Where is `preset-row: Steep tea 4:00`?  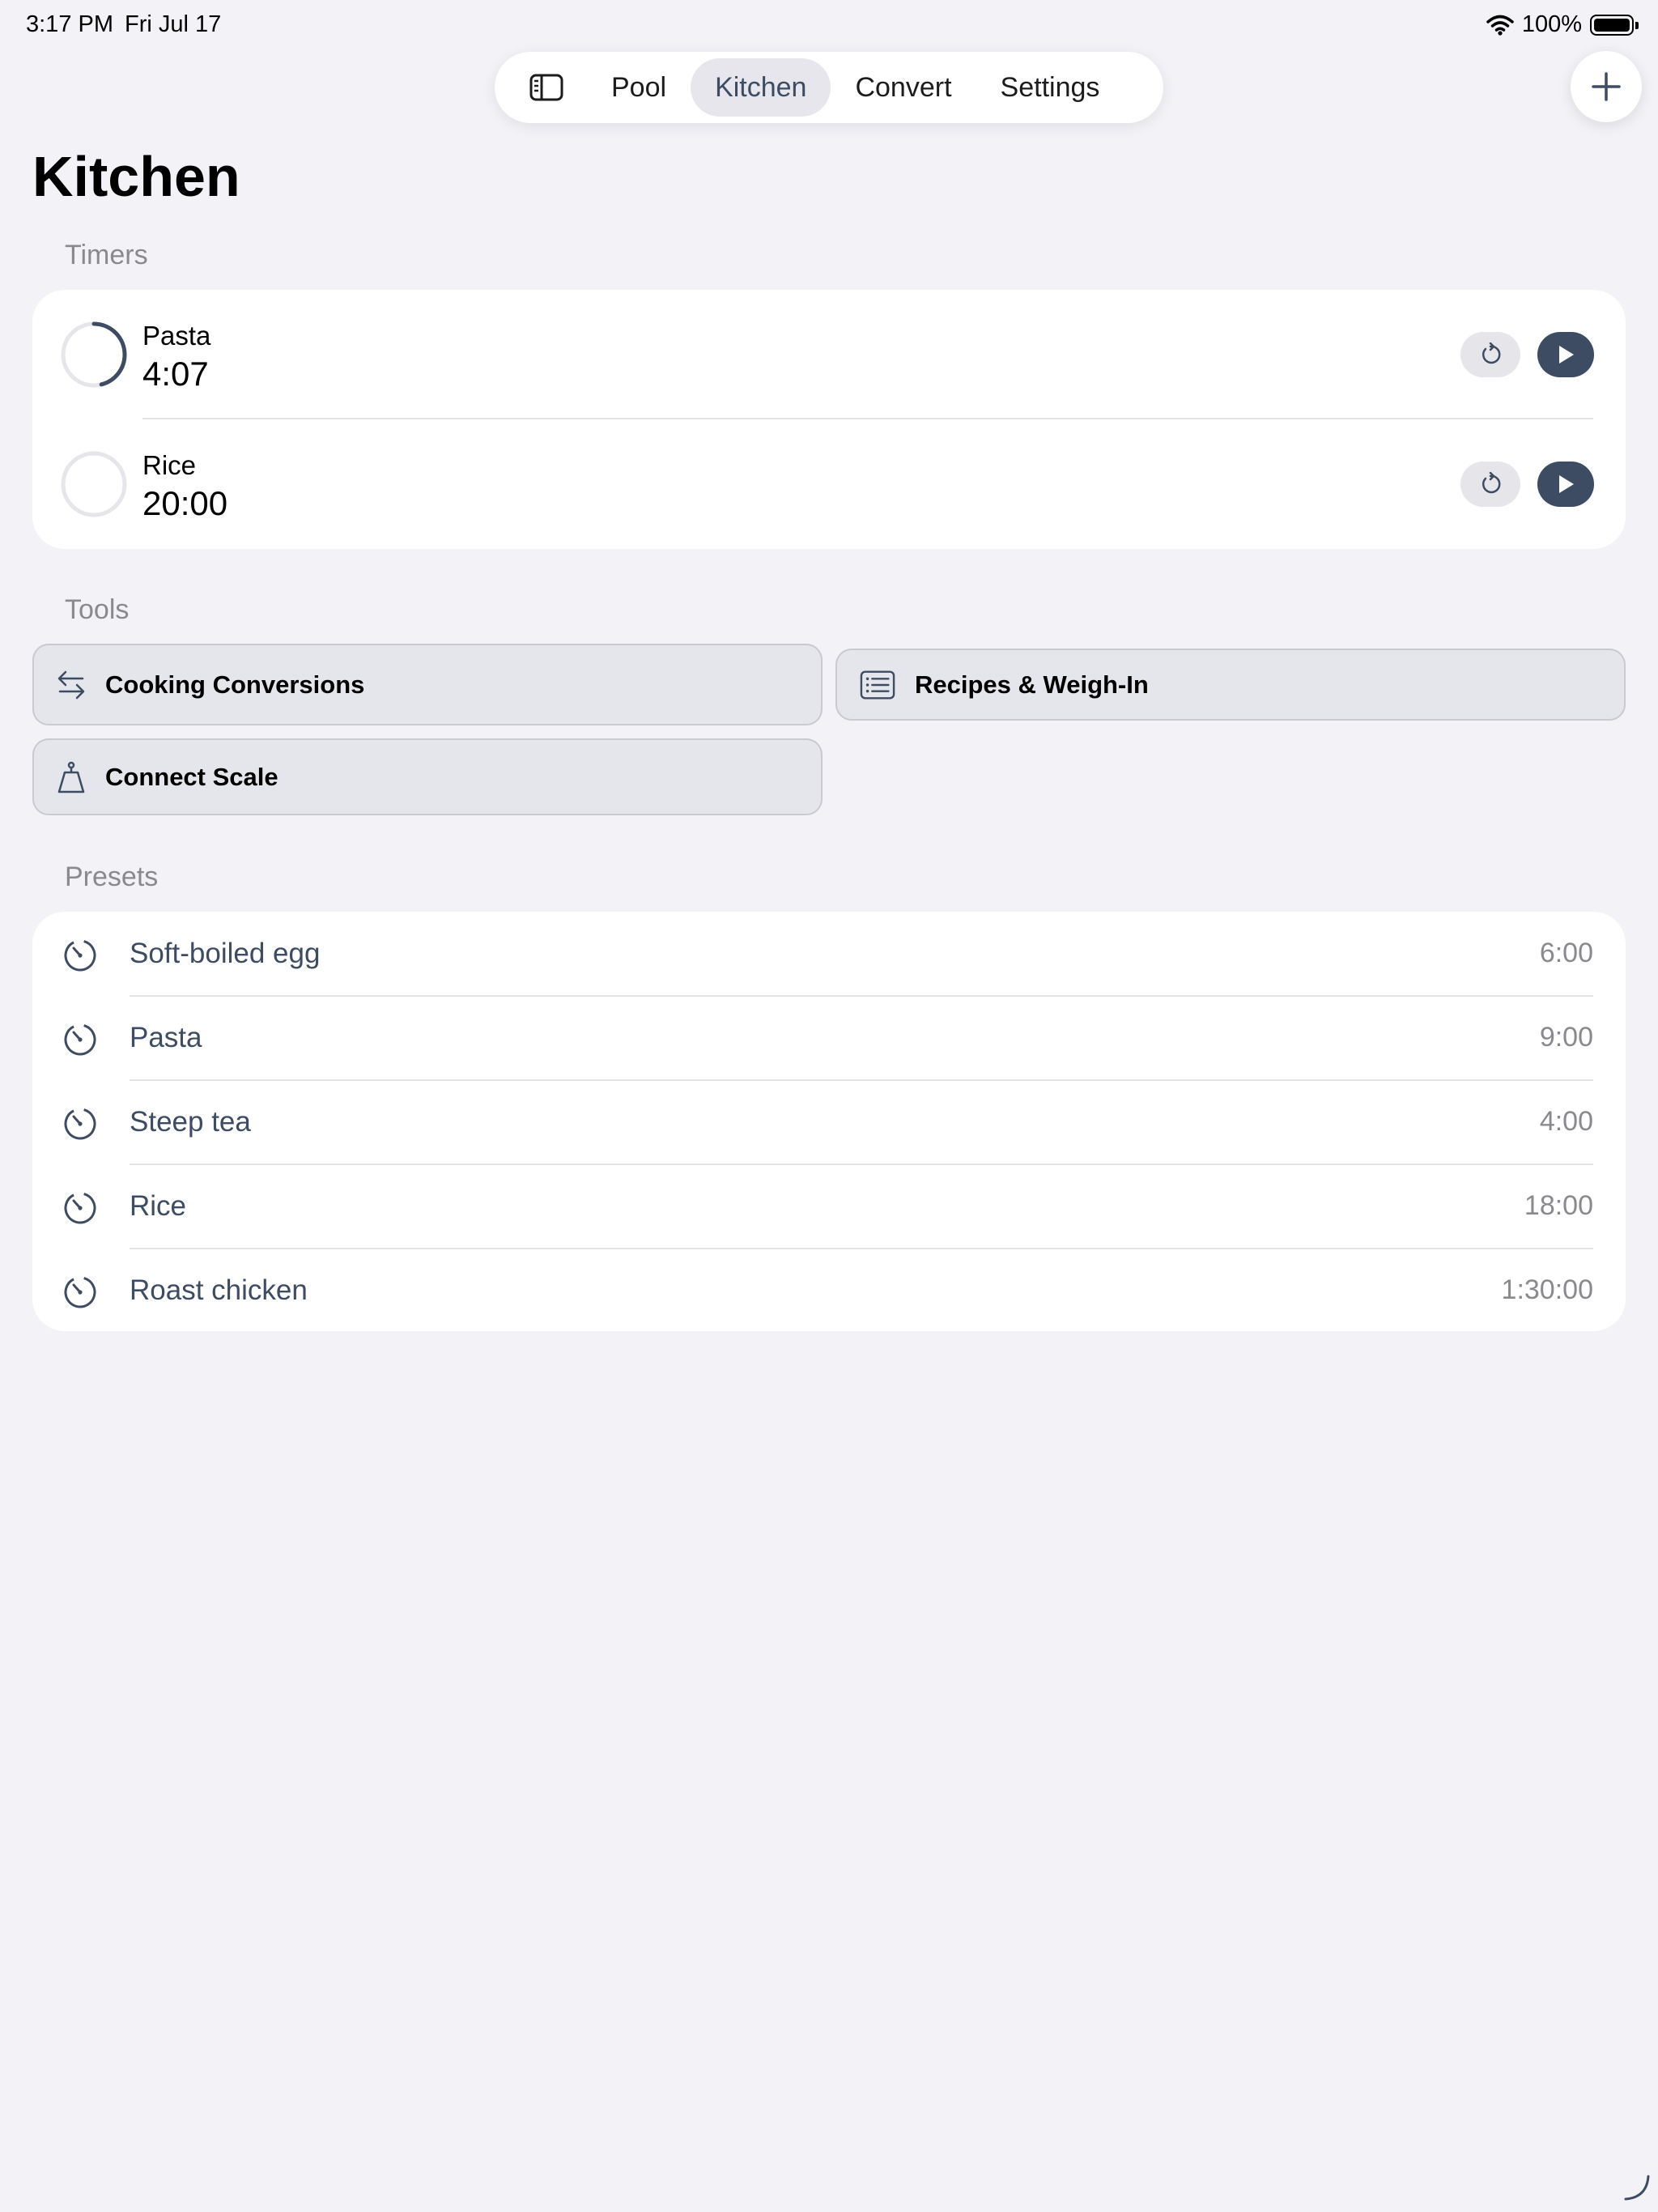
preset-row: Steep tea 4:00 is located at coordinates (829, 1122).